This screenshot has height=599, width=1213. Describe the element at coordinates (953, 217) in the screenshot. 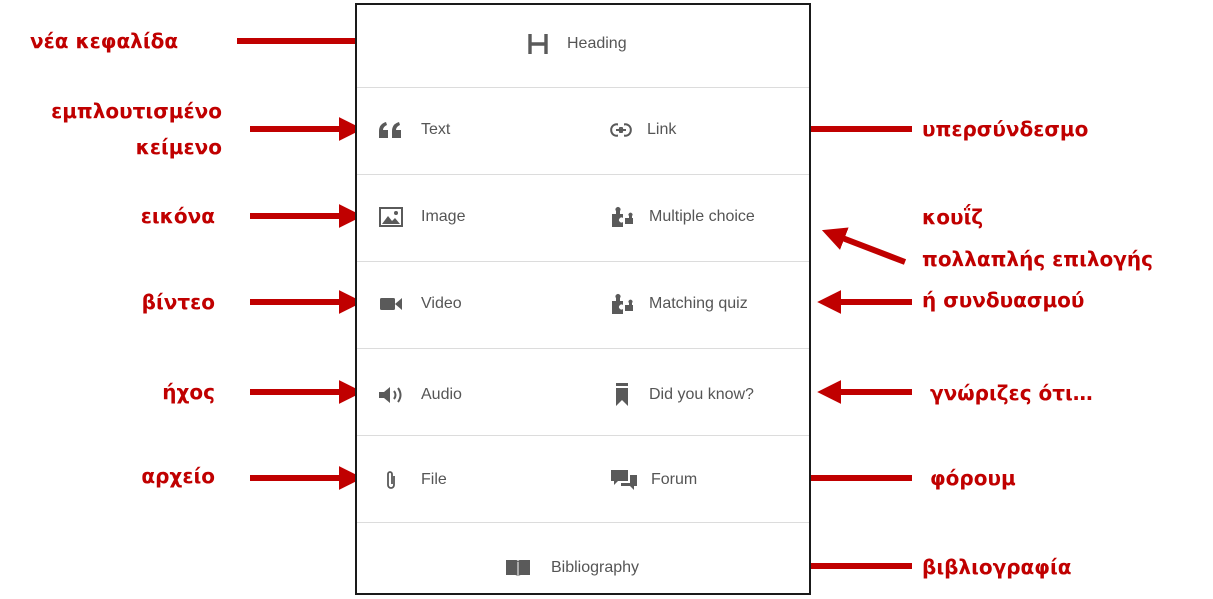

I see `annotation-quiz-line1: κουΐζ` at that location.